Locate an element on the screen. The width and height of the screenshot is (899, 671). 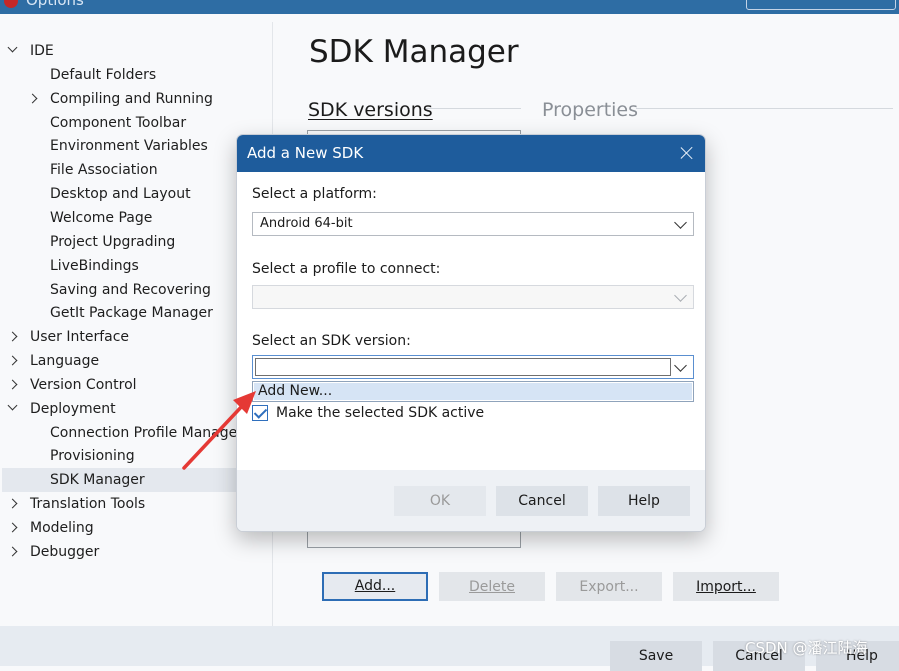
tree-item: Environment Variables is located at coordinates (136, 146).